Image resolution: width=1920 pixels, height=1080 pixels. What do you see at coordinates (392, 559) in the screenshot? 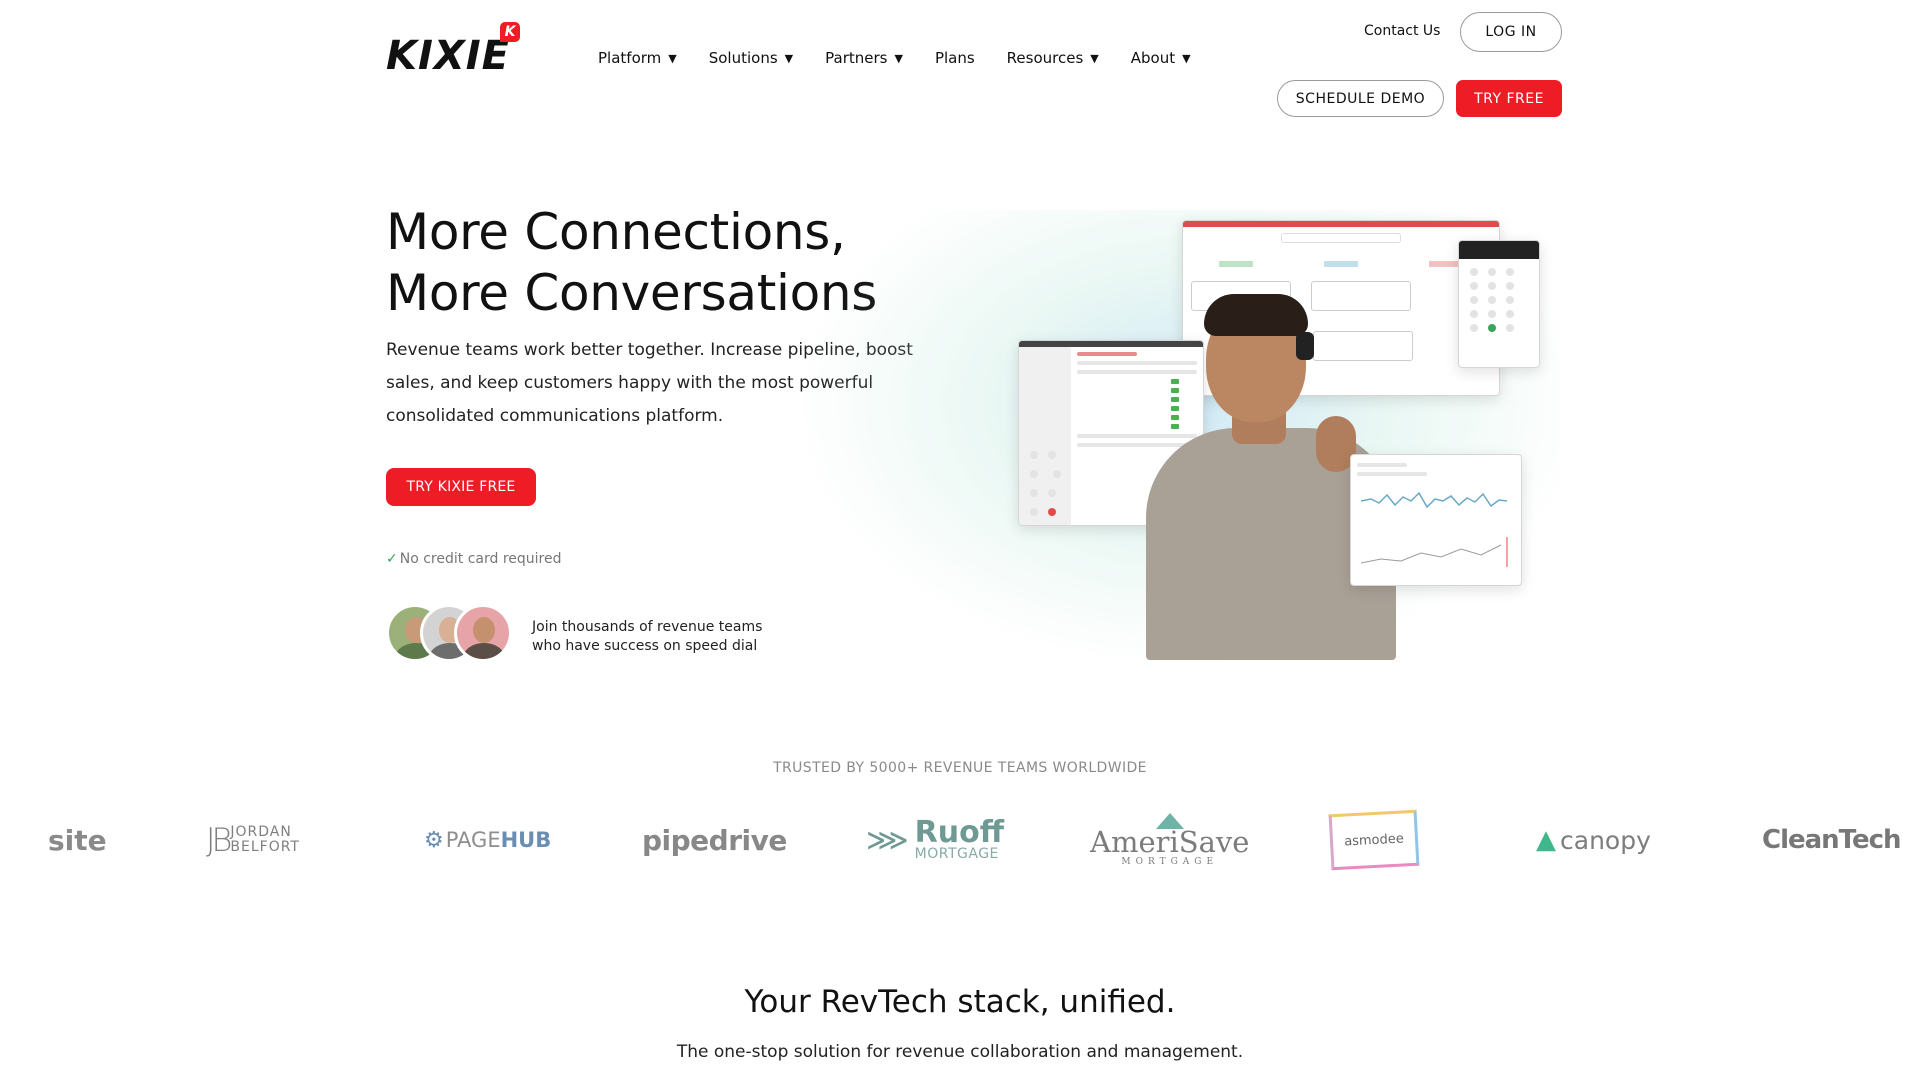
I see `checkmark-icon: ✓` at bounding box center [392, 559].